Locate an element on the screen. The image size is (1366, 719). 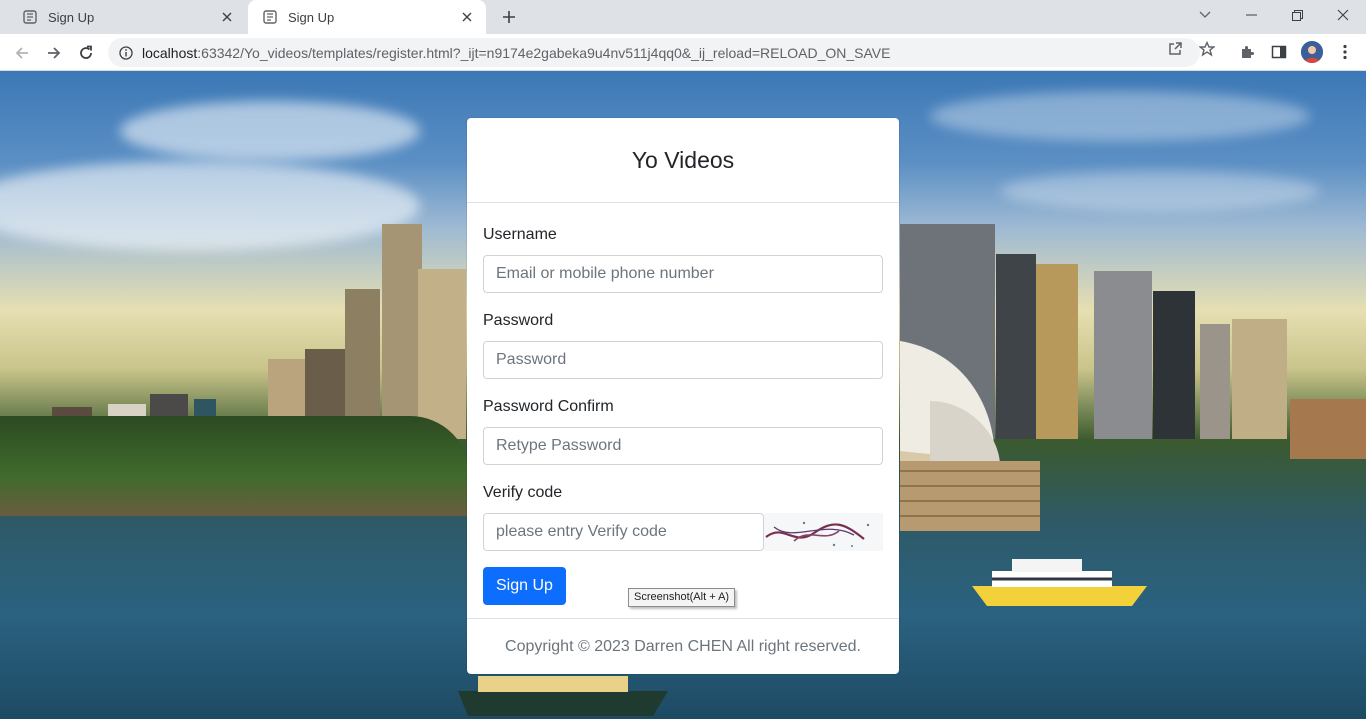
verify-code-label: Verify code is located at coordinates (523, 492).